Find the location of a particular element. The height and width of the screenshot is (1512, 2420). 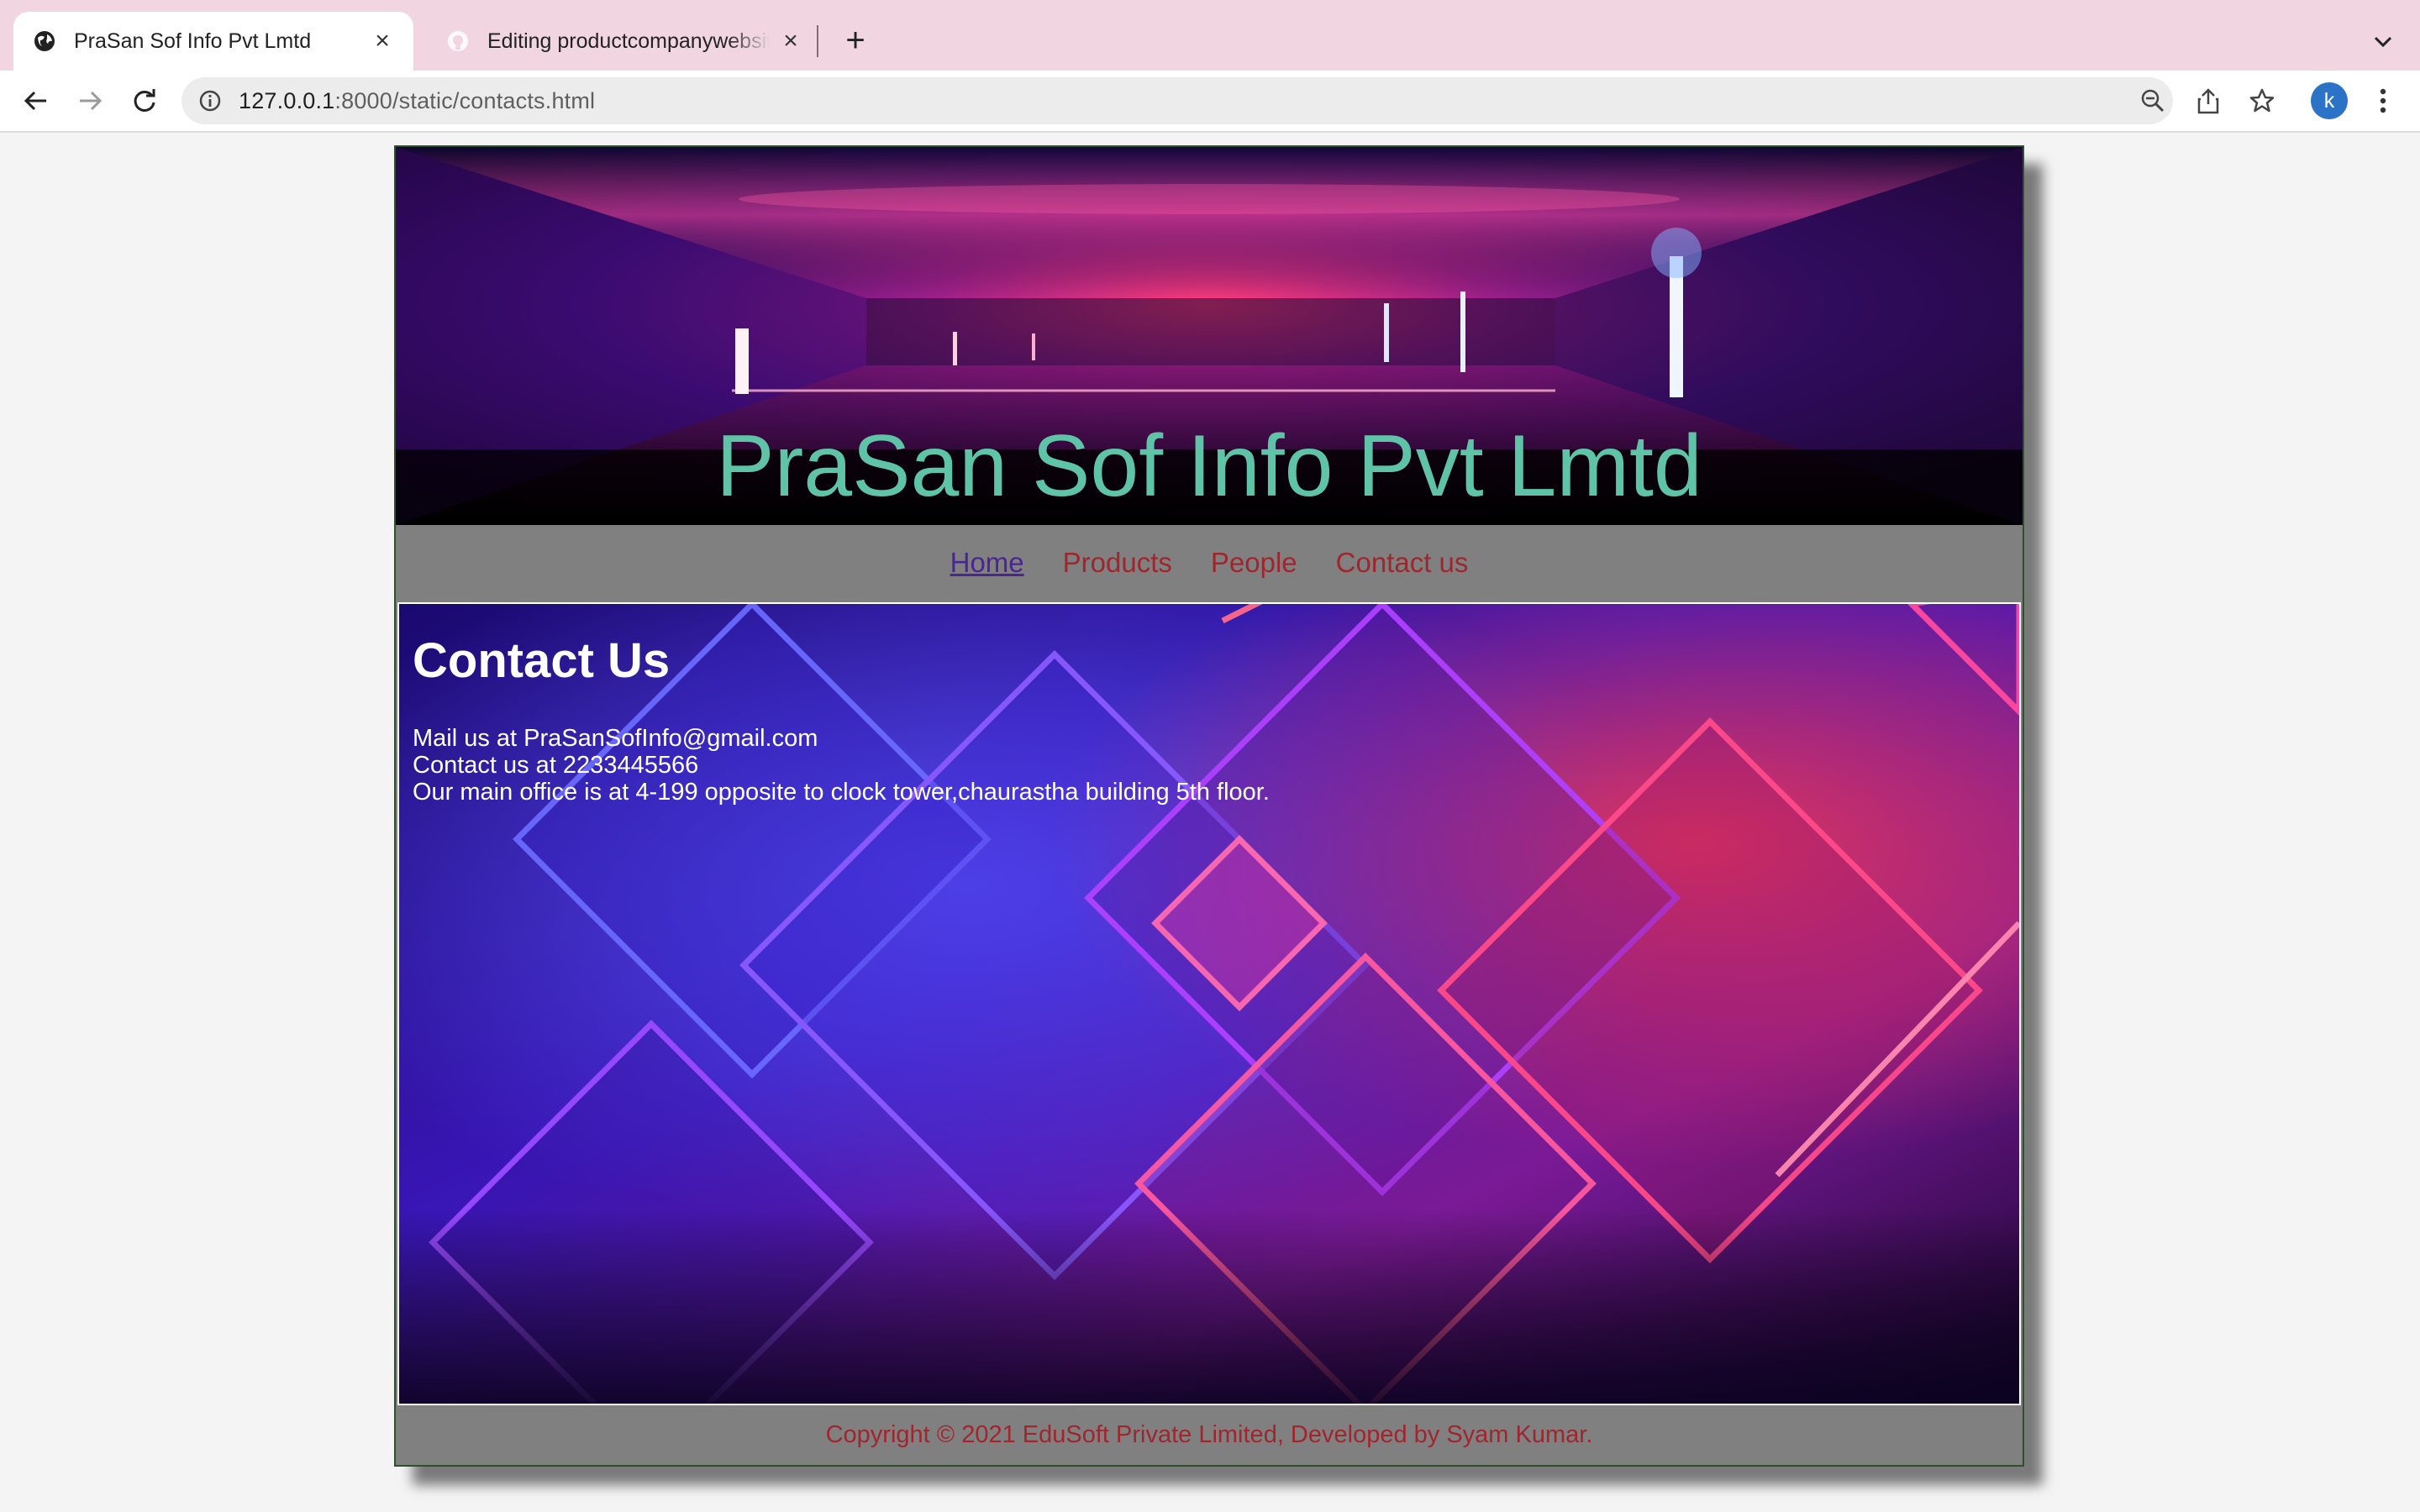

info-icon is located at coordinates (210, 100).